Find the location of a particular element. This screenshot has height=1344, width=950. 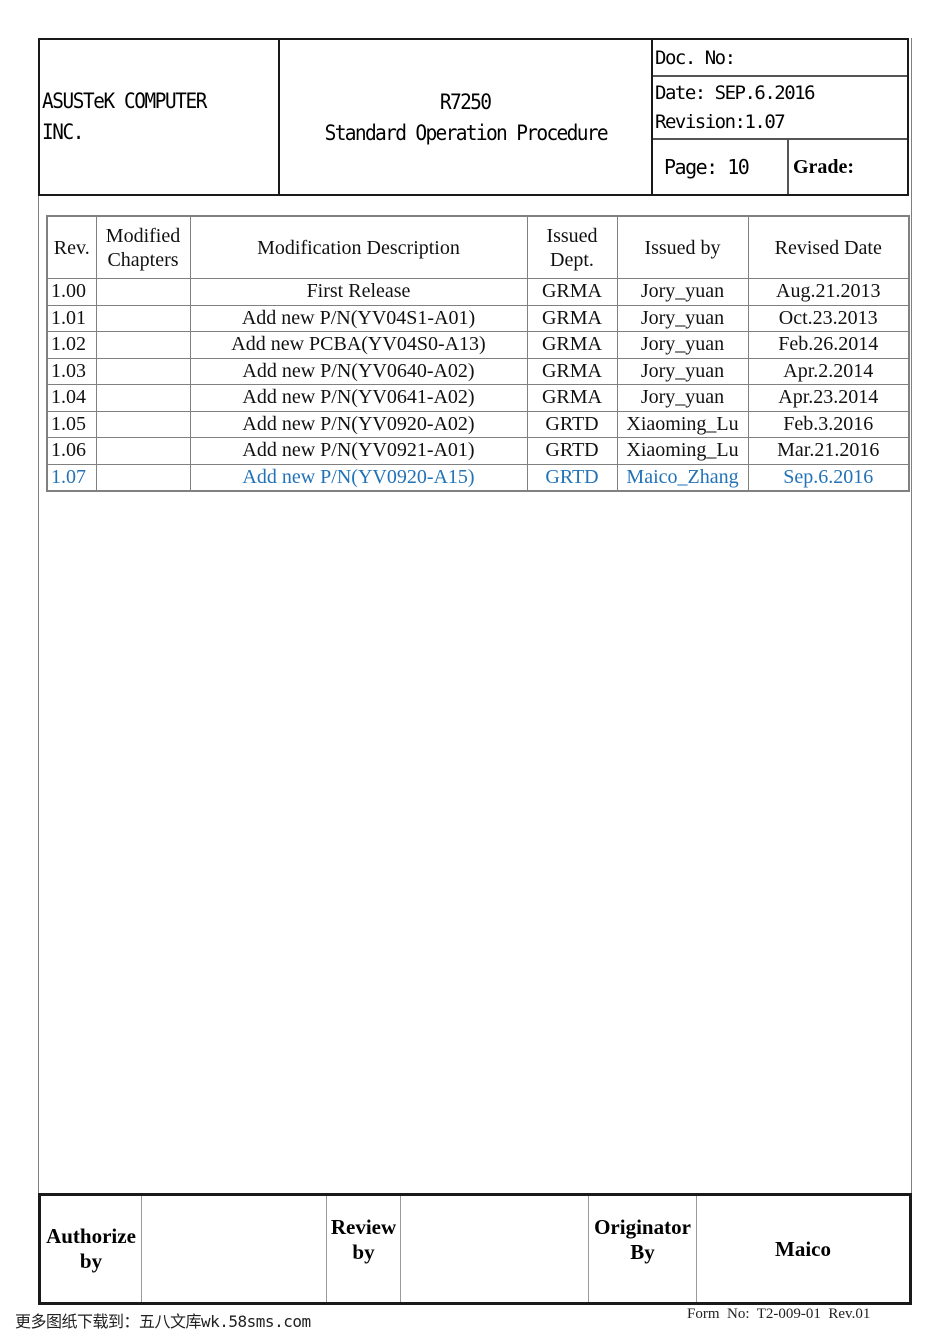

page-number: Page: 10 is located at coordinates (721, 167).